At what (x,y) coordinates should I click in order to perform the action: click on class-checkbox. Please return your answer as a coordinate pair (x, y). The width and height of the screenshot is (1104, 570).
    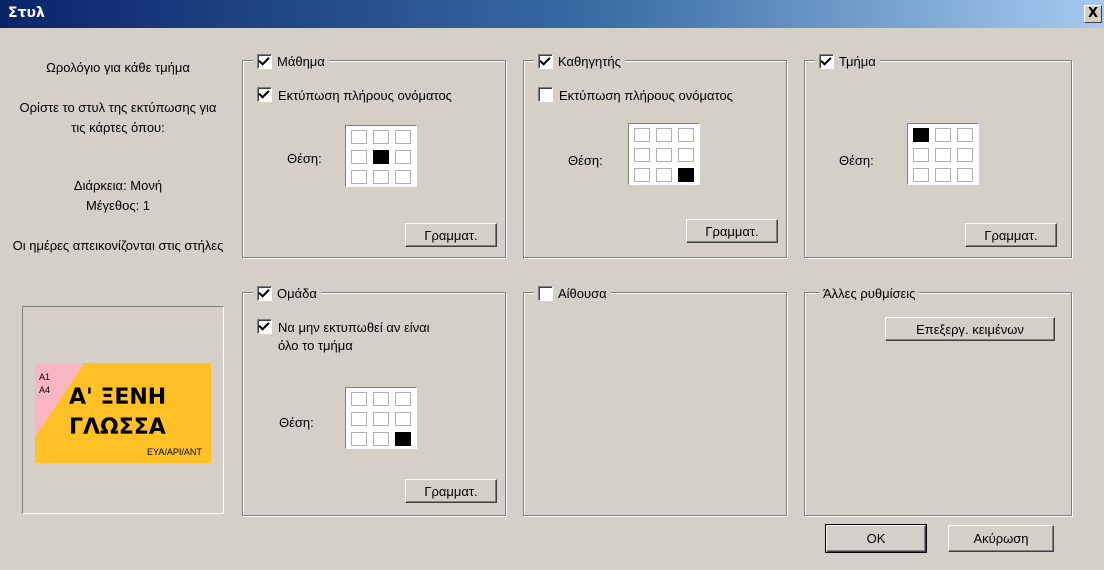
    Looking at the image, I should click on (826, 61).